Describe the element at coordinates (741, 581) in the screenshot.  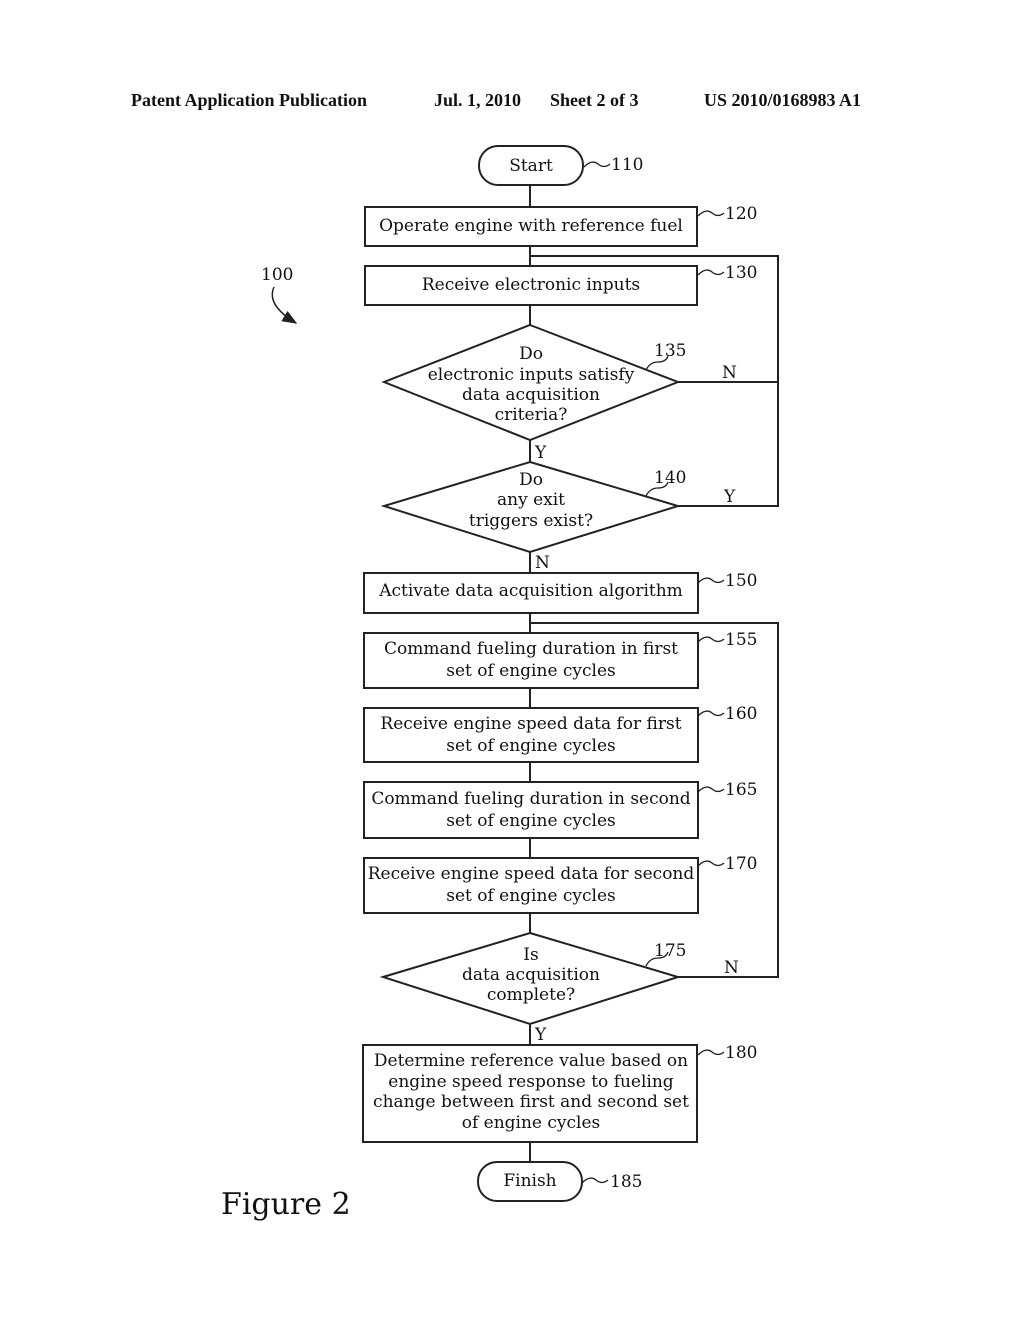
I see `ref-150: 150` at that location.